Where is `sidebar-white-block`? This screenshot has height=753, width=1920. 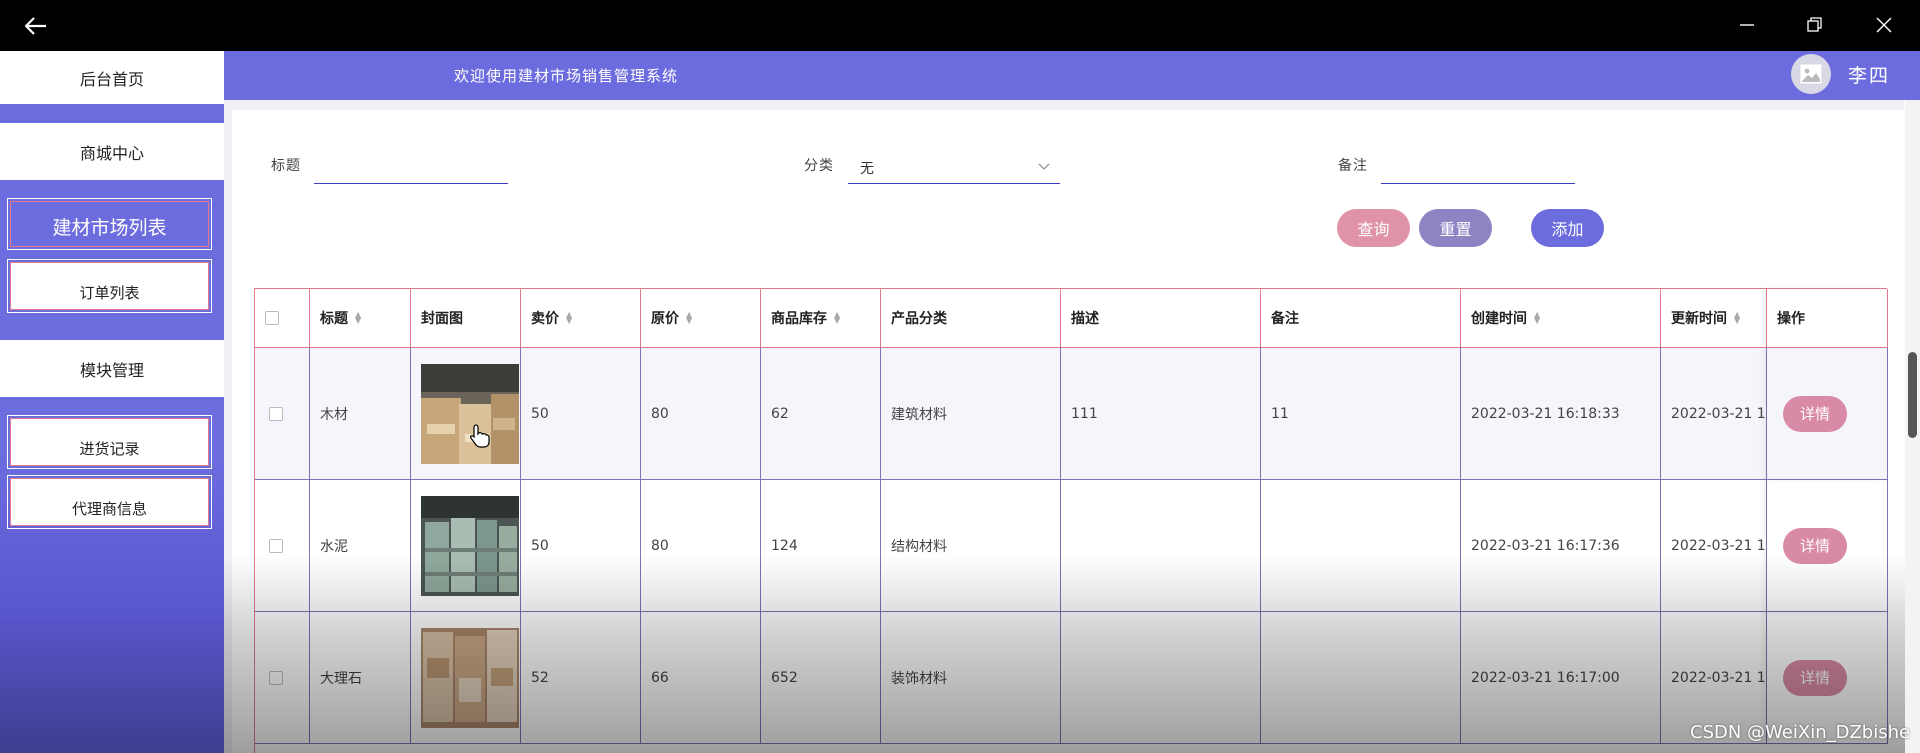
sidebar-white-block is located at coordinates (112, 183).